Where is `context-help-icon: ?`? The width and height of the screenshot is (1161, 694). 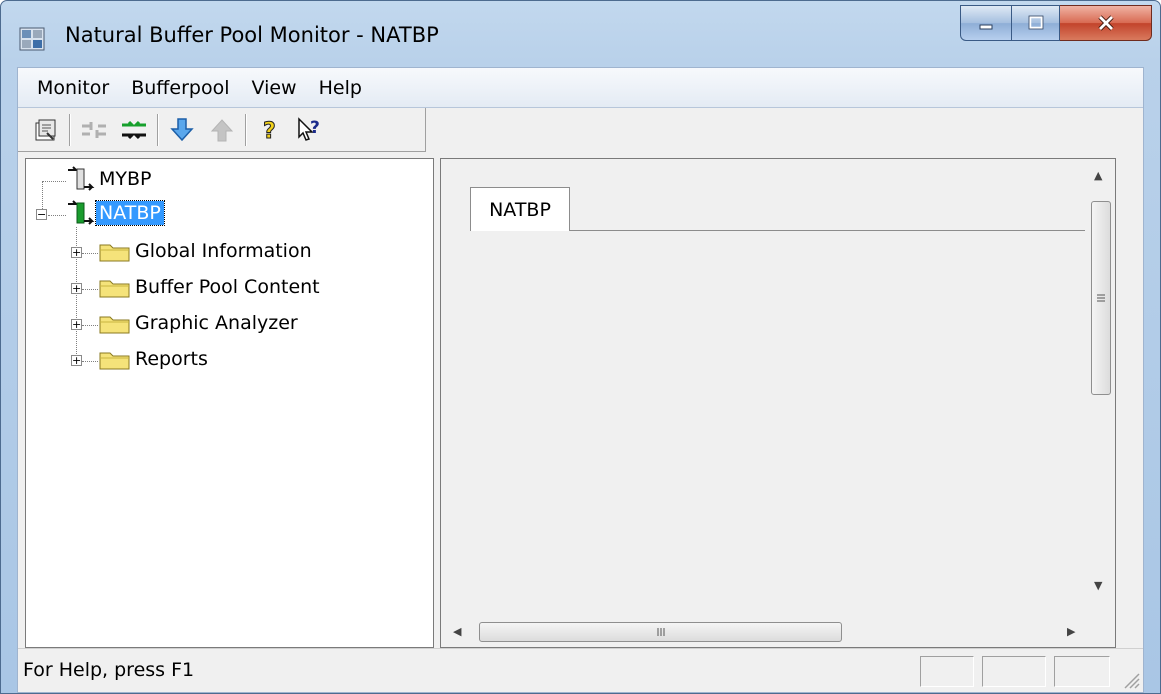
context-help-icon: ? is located at coordinates (309, 128).